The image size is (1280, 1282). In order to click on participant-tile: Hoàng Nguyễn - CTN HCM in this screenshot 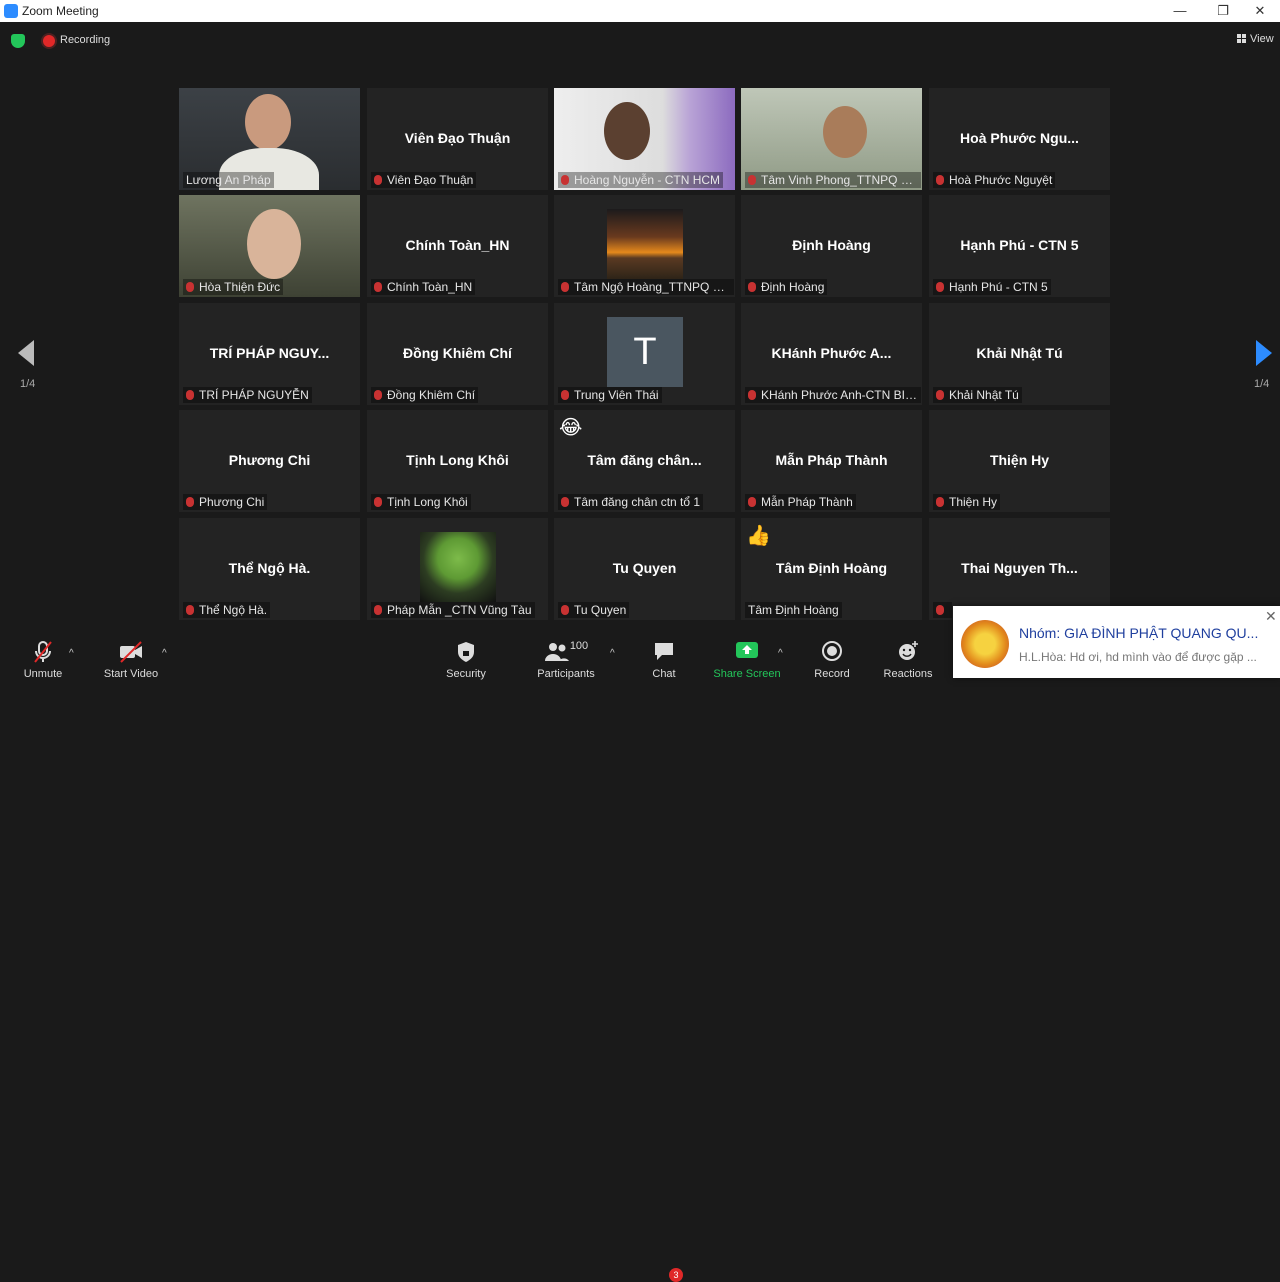, I will do `click(644, 139)`.